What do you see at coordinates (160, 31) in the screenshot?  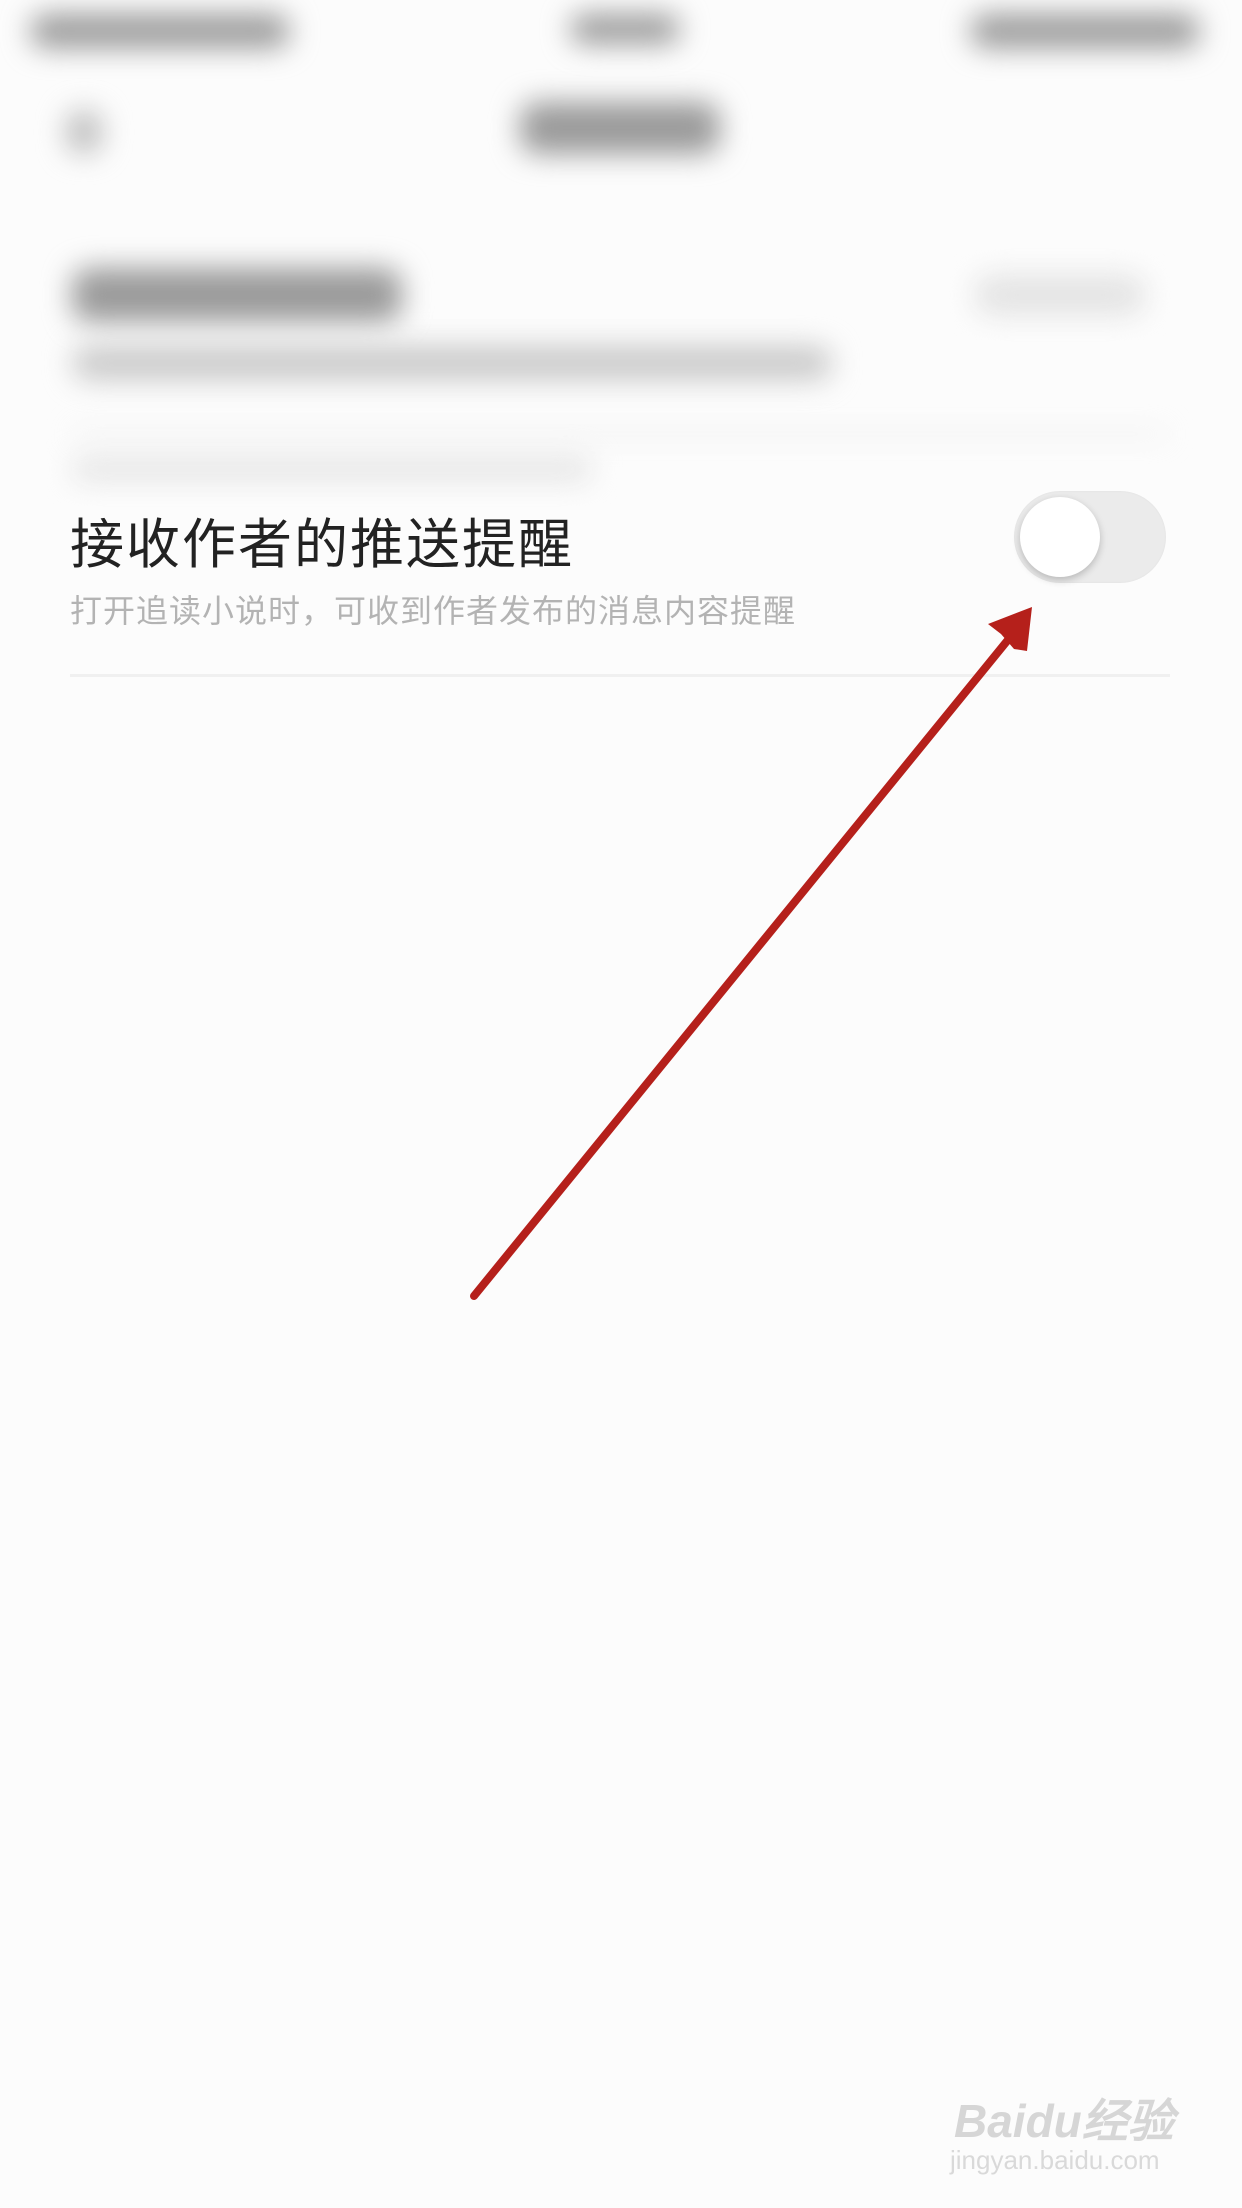 I see `status-bar-left-blurred` at bounding box center [160, 31].